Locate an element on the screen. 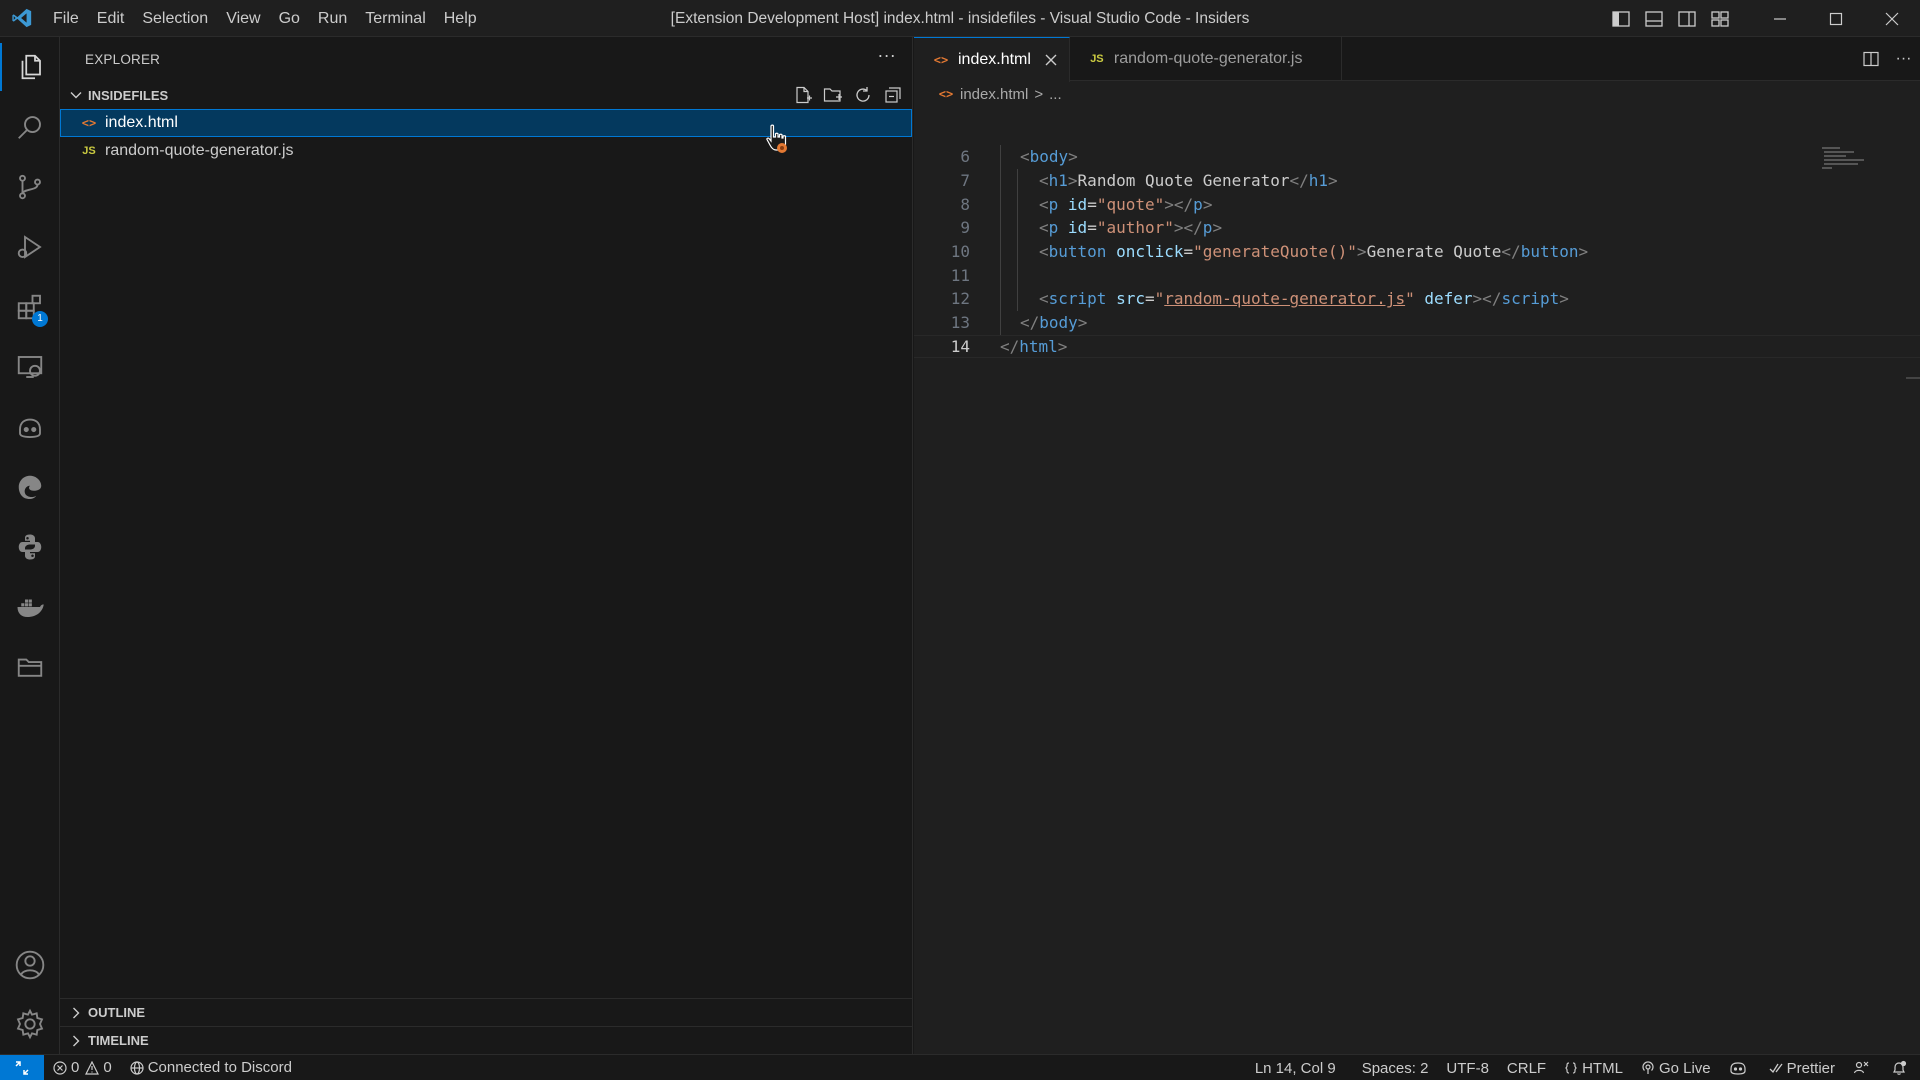 The image size is (1920, 1080). new-file-icon is located at coordinates (803, 95).